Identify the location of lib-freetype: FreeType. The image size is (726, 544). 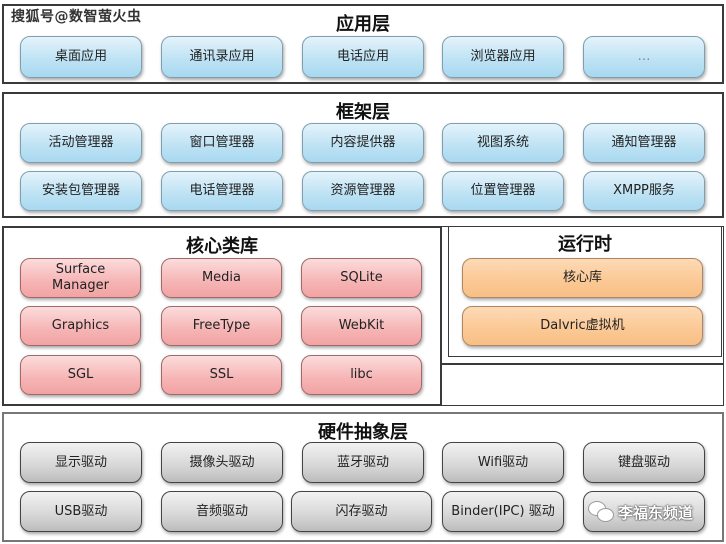
(221, 326).